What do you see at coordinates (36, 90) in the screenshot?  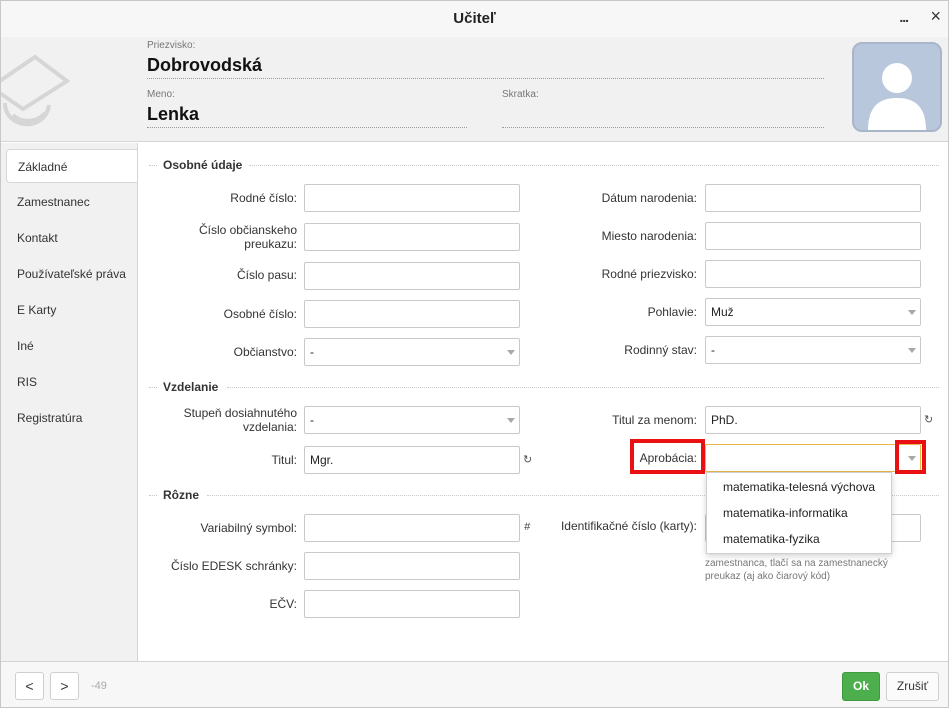 I see `graduation-cap-icon` at bounding box center [36, 90].